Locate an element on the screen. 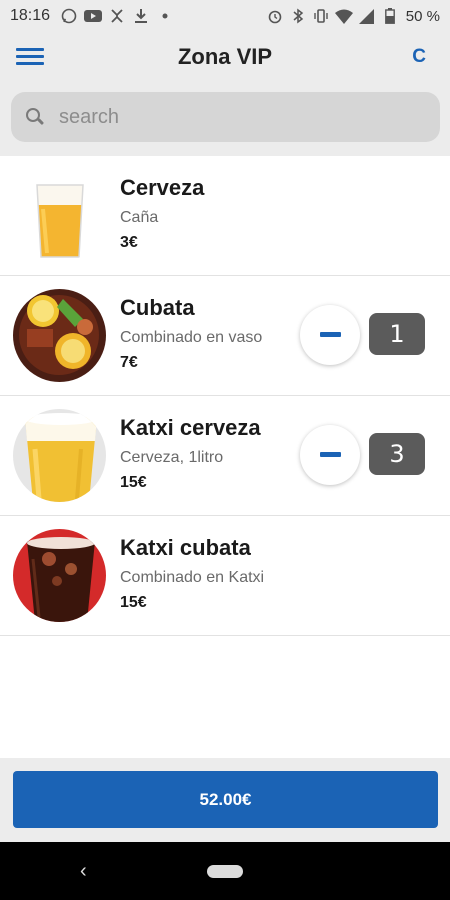 Image resolution: width=450 pixels, height=900 pixels. status-time: 18:16 is located at coordinates (30, 15).